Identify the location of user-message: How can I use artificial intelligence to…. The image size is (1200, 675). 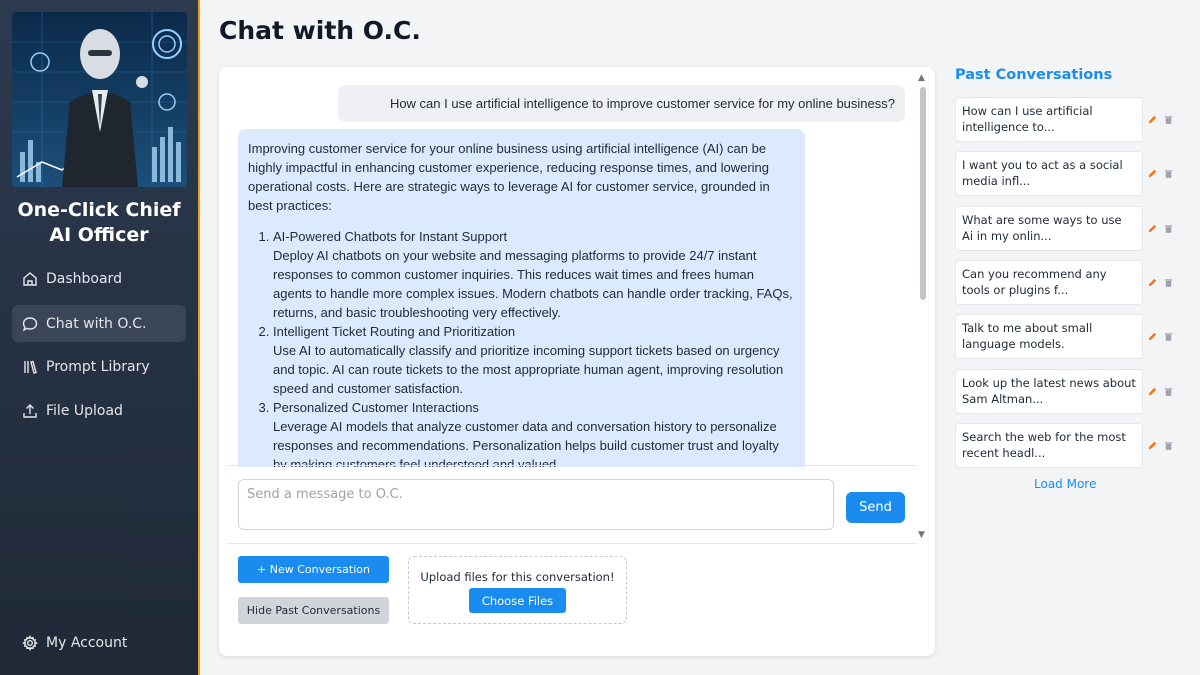
(621, 103).